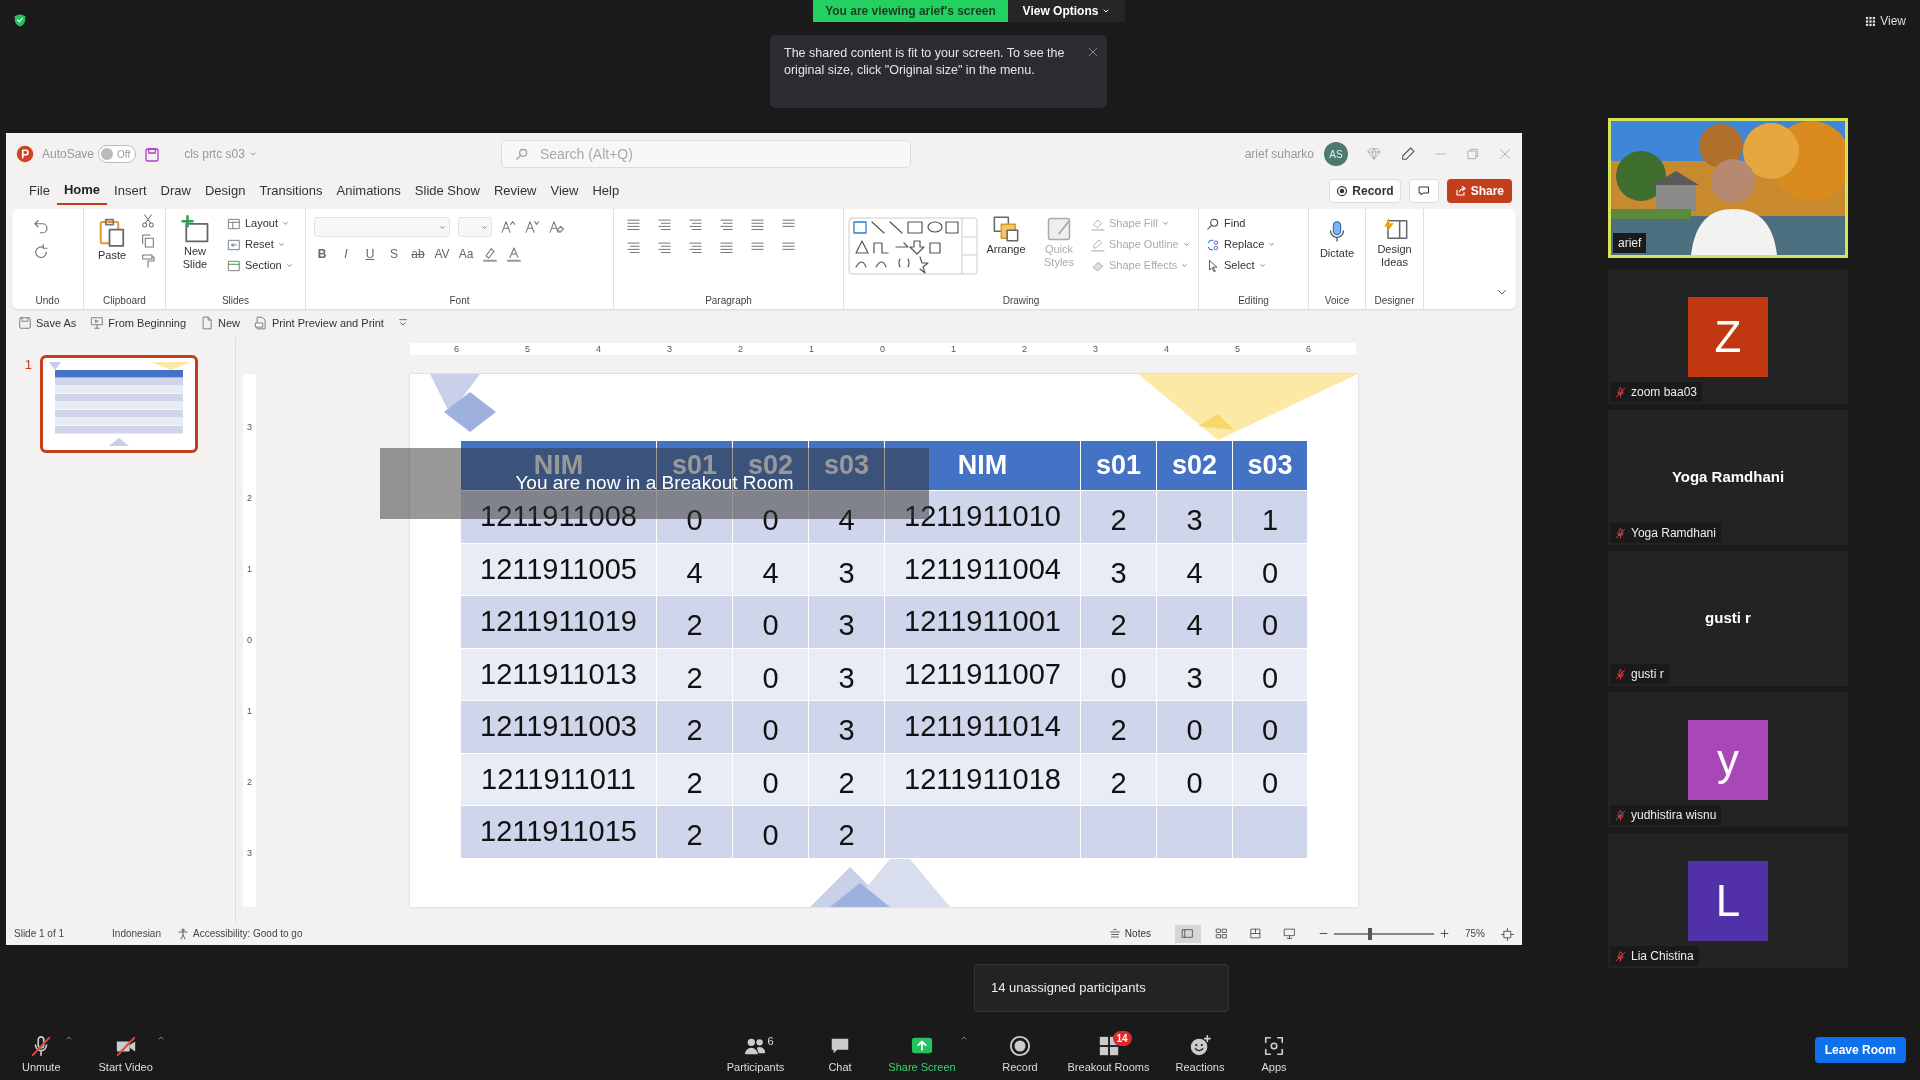 This screenshot has width=1920, height=1080. What do you see at coordinates (1408, 154) in the screenshot?
I see `pen-icon` at bounding box center [1408, 154].